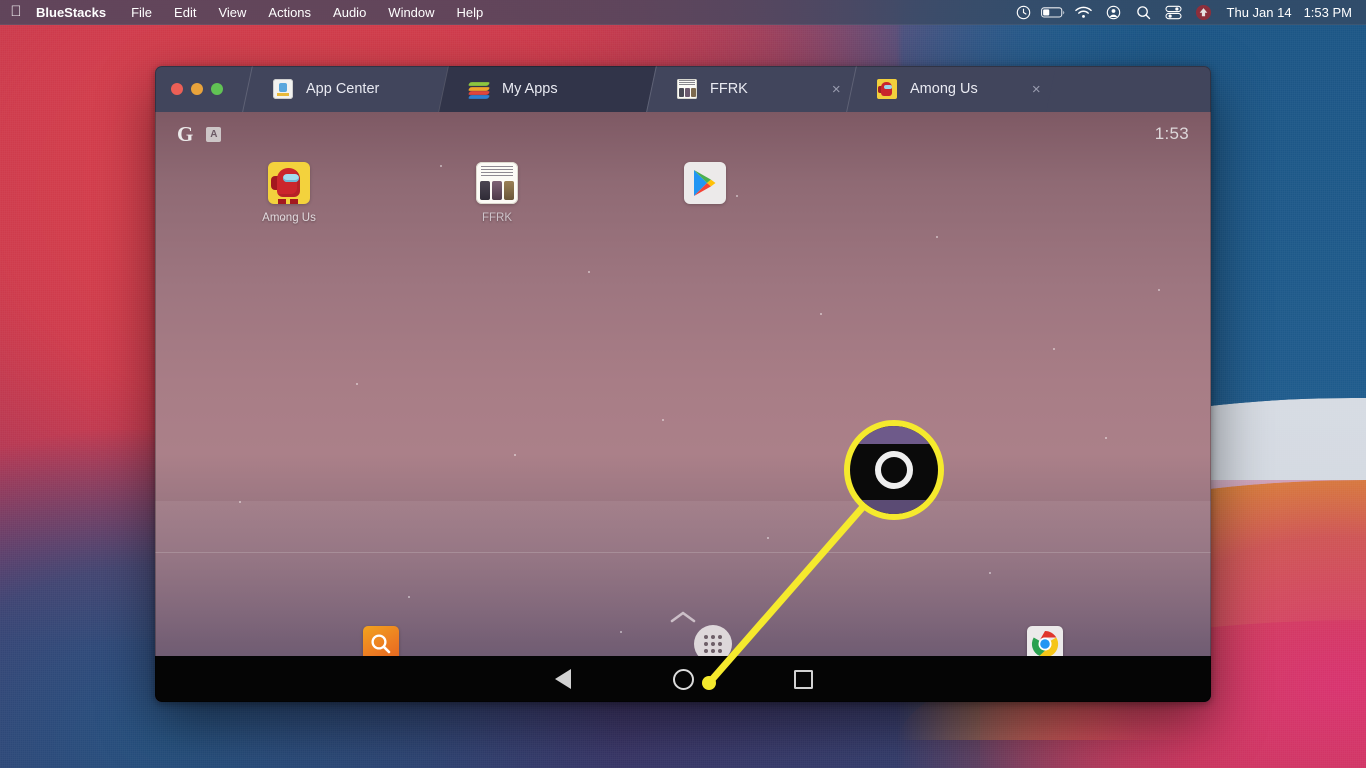  What do you see at coordinates (683, 134) in the screenshot?
I see `android-status-row: G A 1:53` at bounding box center [683, 134].